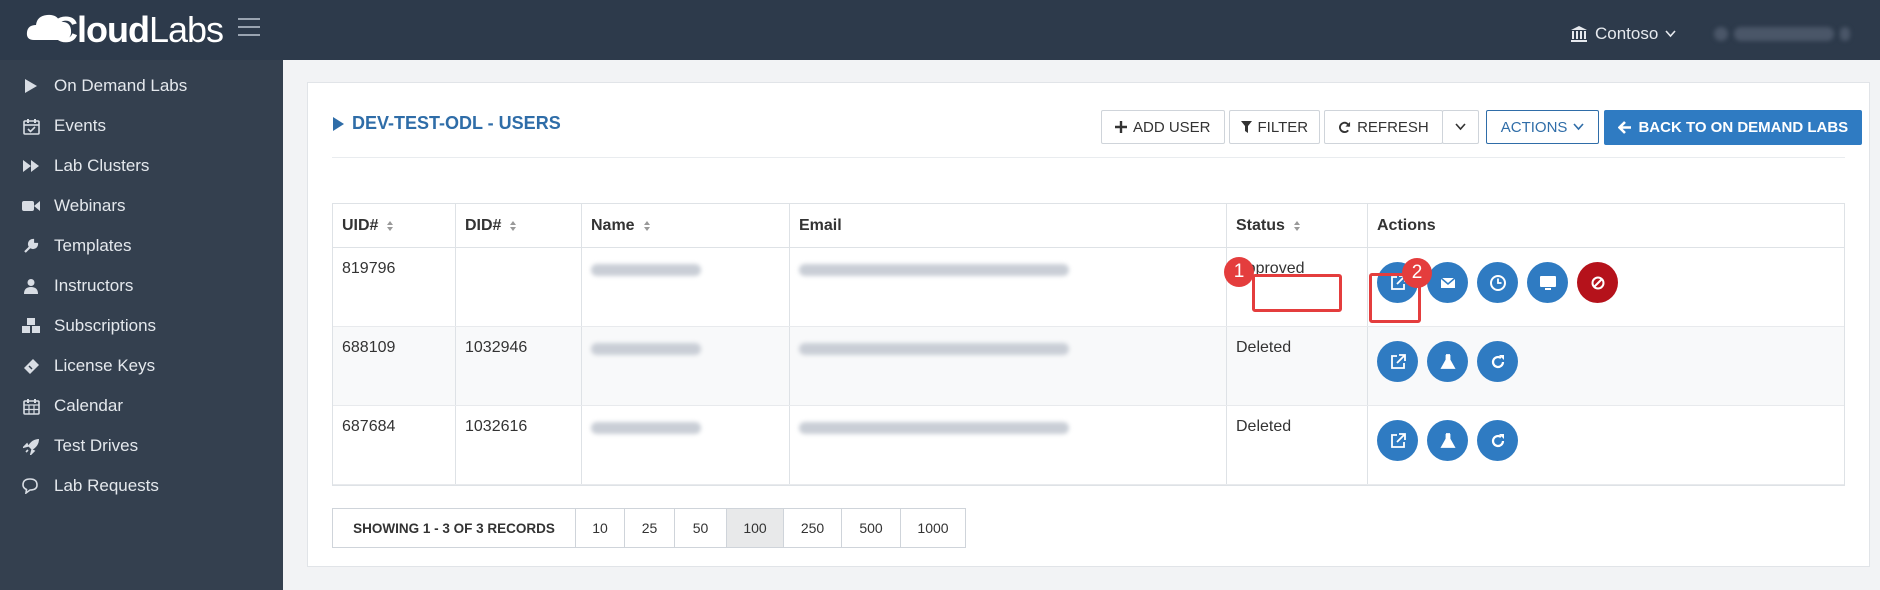 This screenshot has width=1880, height=590. I want to click on user-icon, so click(31, 286).